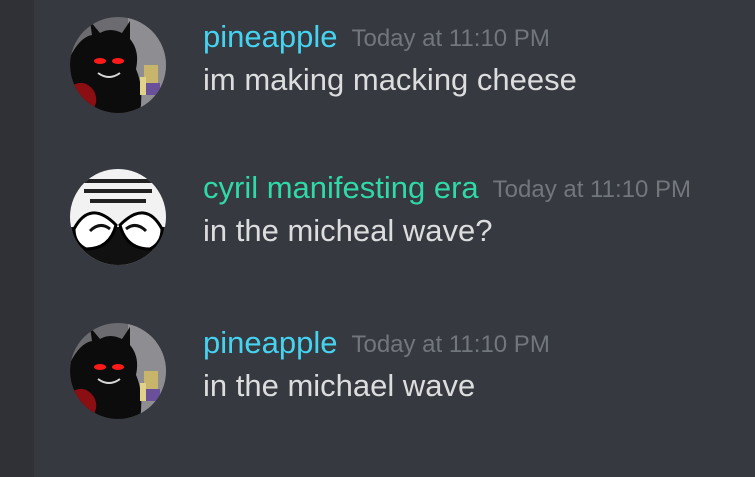 The height and width of the screenshot is (477, 755). I want to click on message-text: im making macking cheese, so click(390, 79).